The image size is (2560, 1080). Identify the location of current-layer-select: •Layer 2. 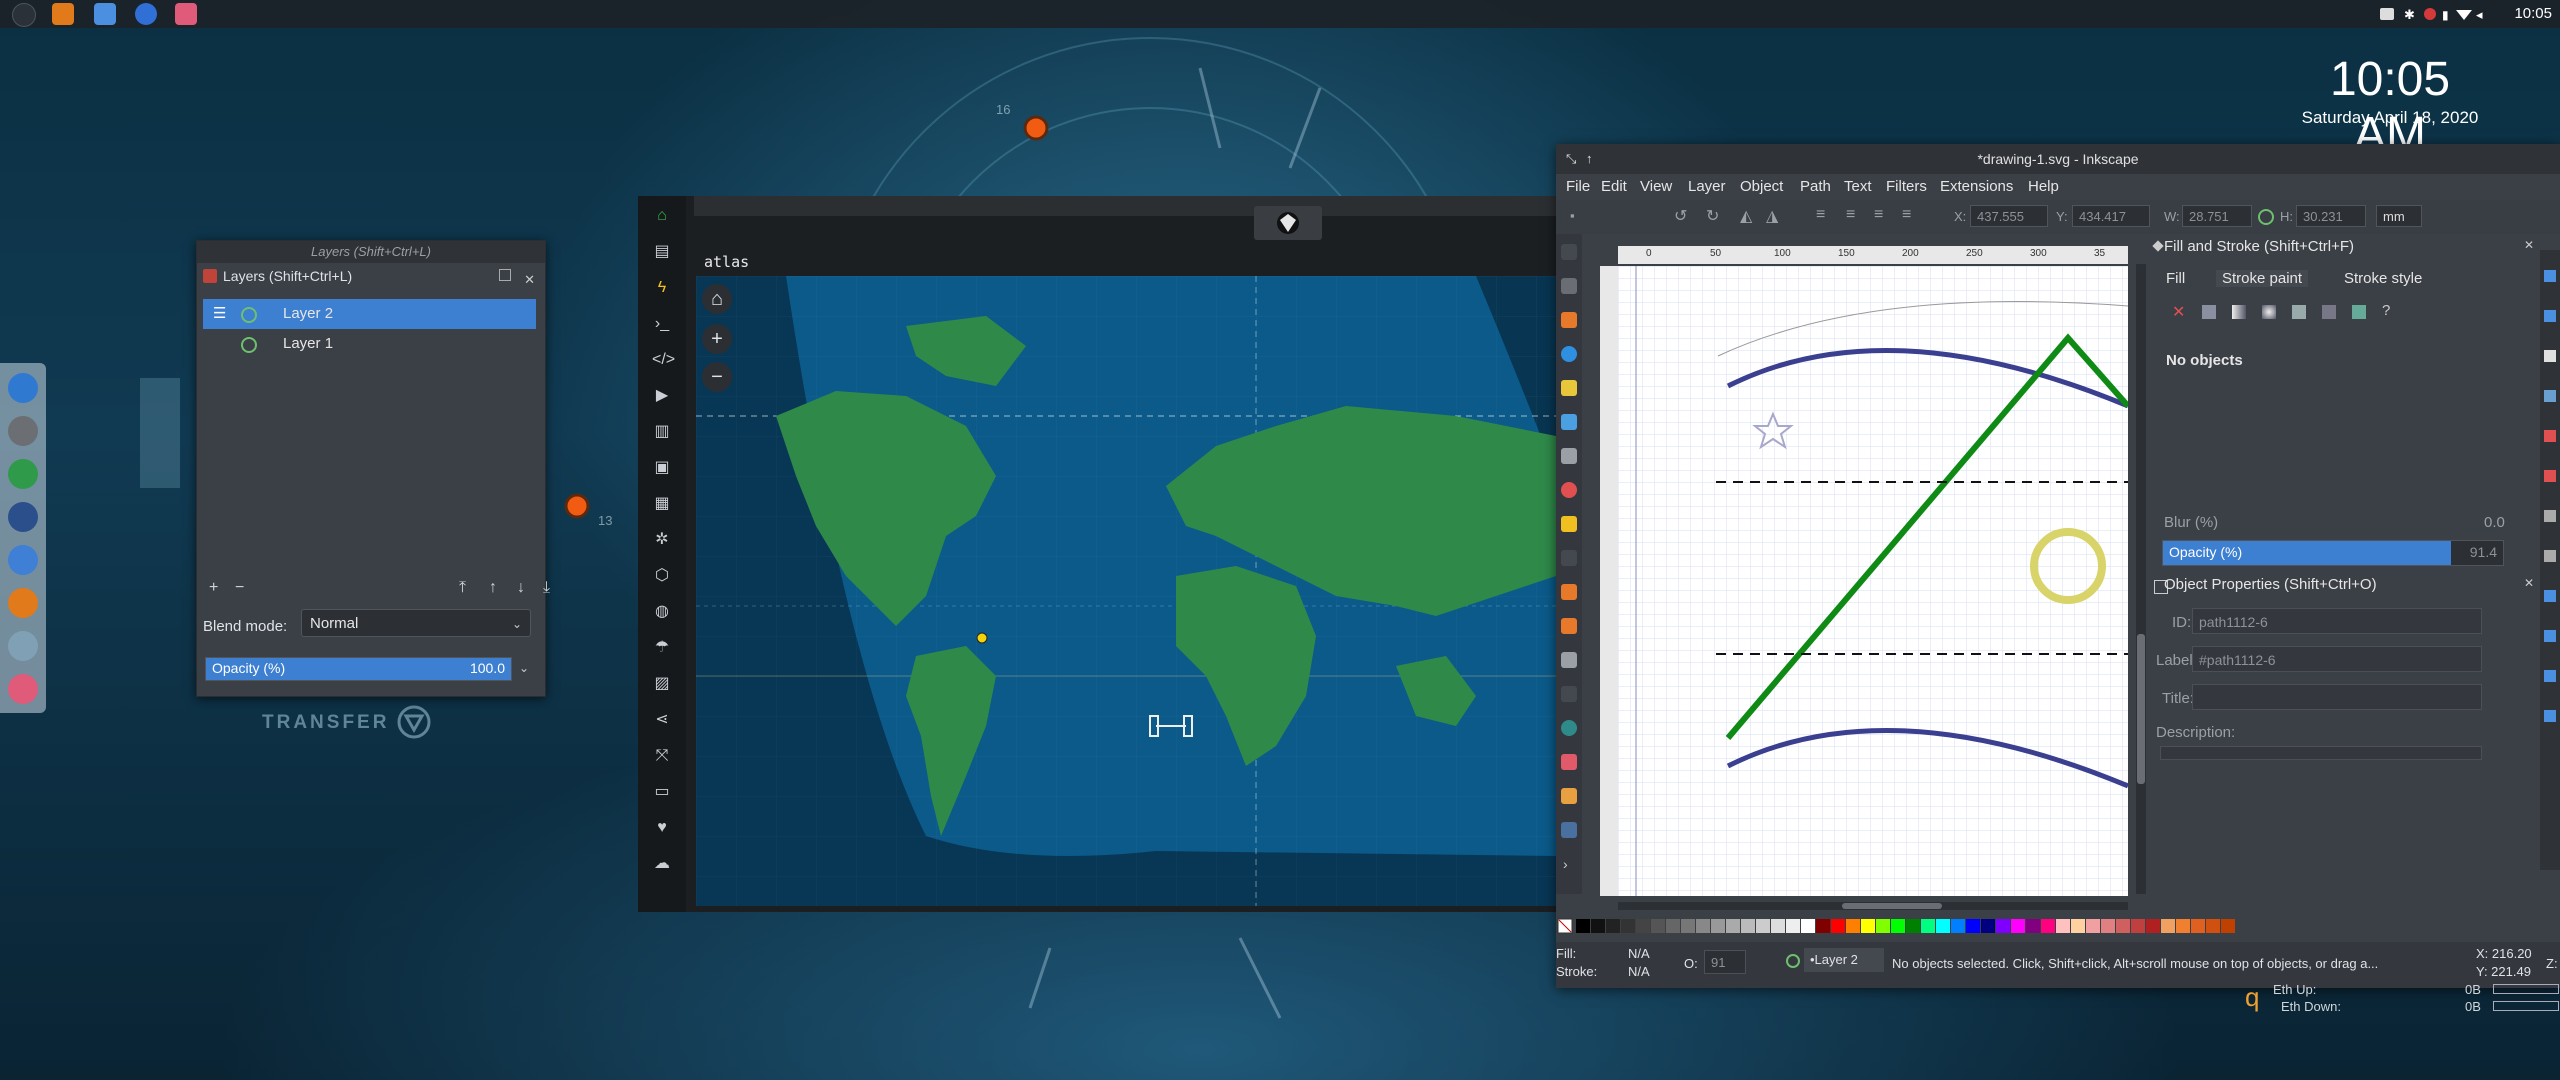
(1844, 960).